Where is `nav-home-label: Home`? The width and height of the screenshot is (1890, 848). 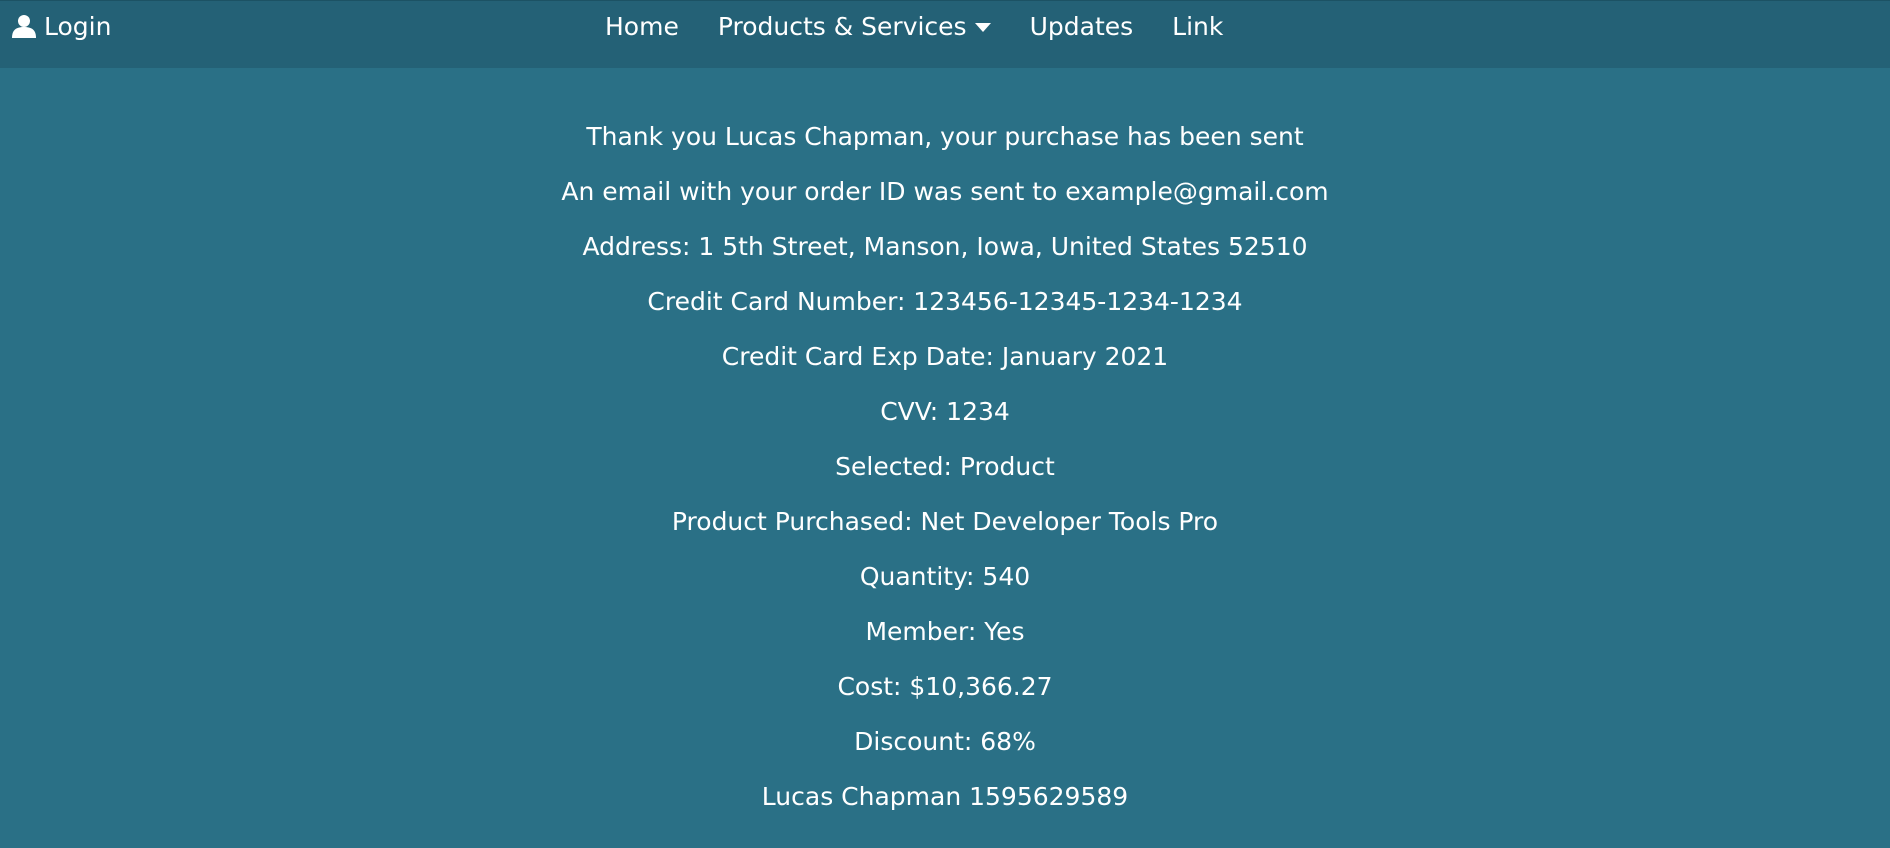 nav-home-label: Home is located at coordinates (642, 26).